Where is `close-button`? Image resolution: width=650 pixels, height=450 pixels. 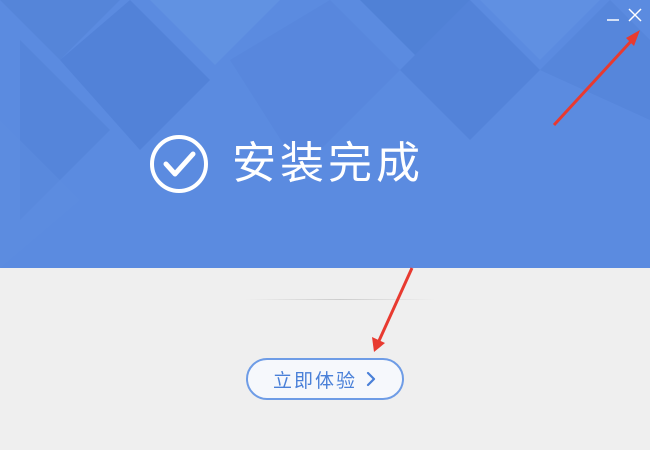
close-button is located at coordinates (635, 15).